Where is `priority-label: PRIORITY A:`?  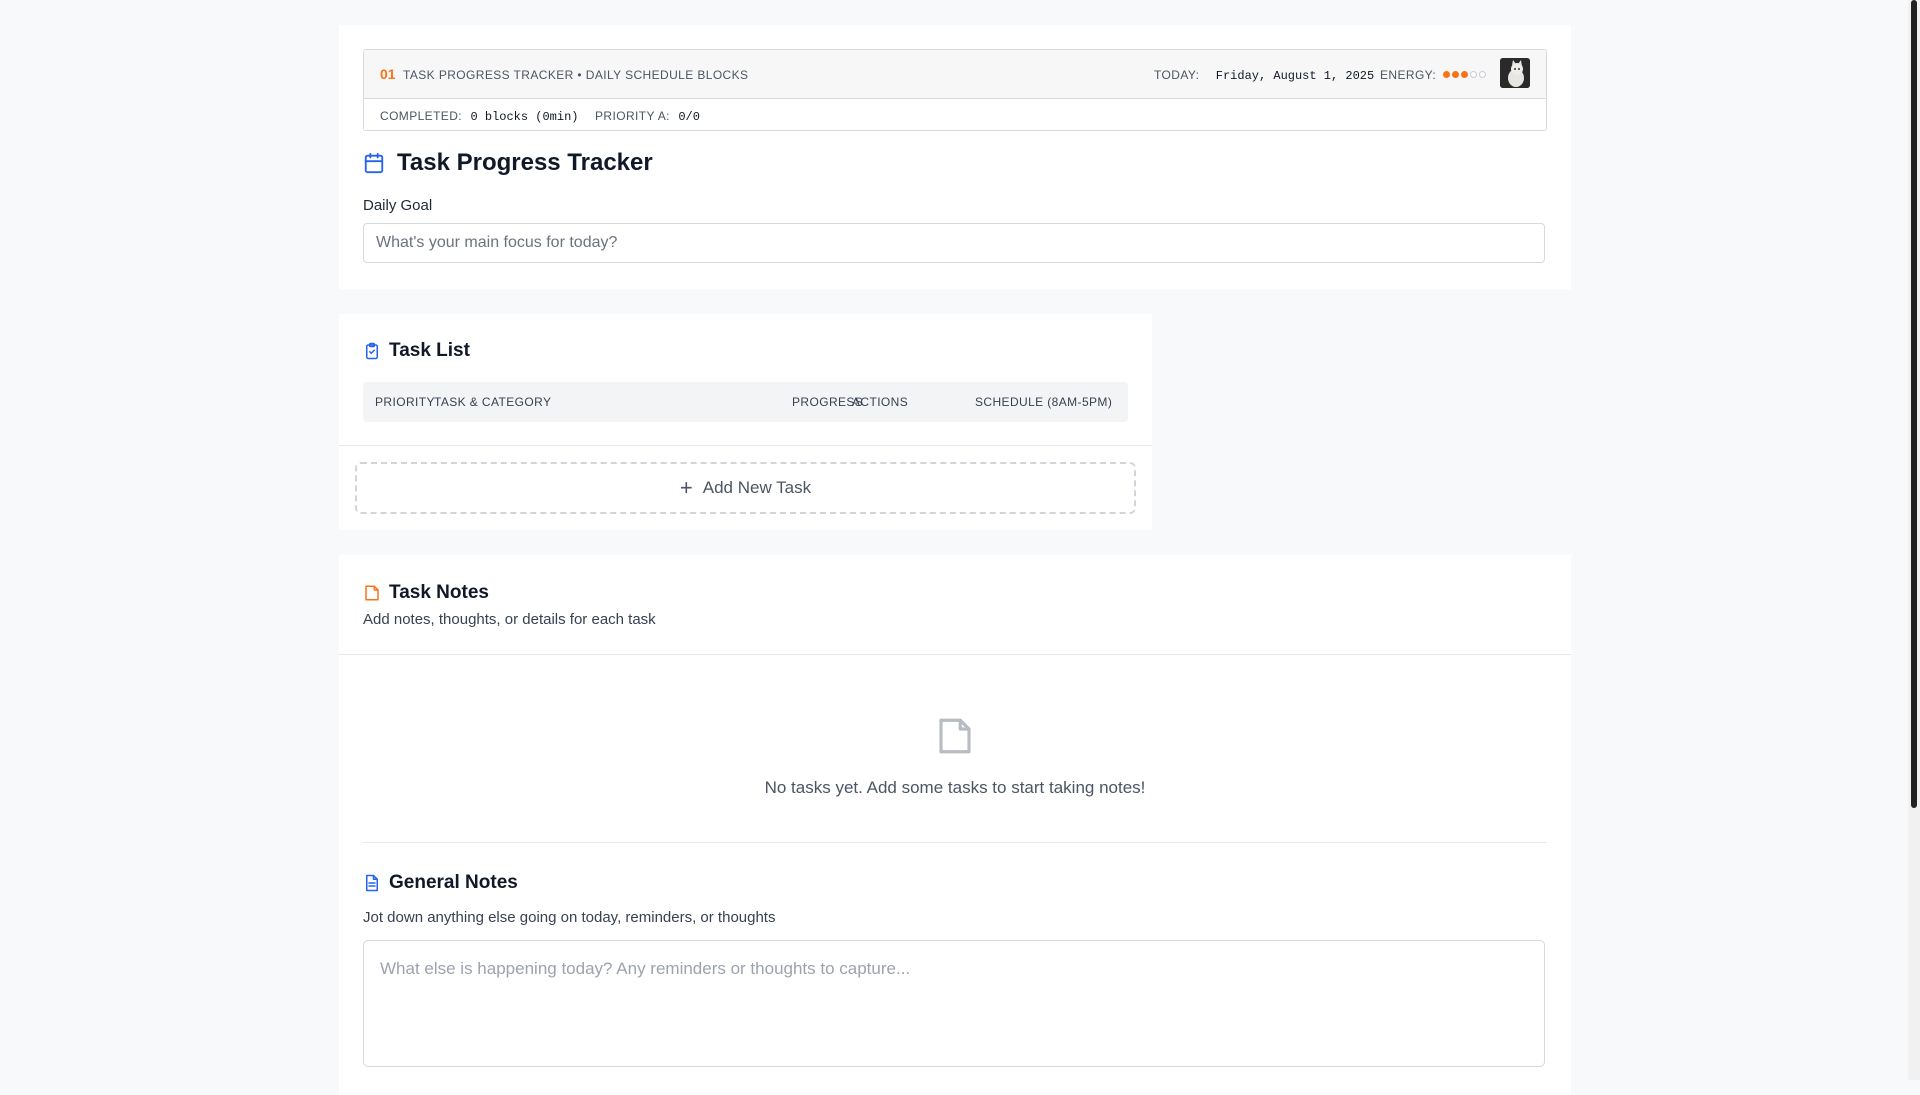
priority-label: PRIORITY A: is located at coordinates (632, 116).